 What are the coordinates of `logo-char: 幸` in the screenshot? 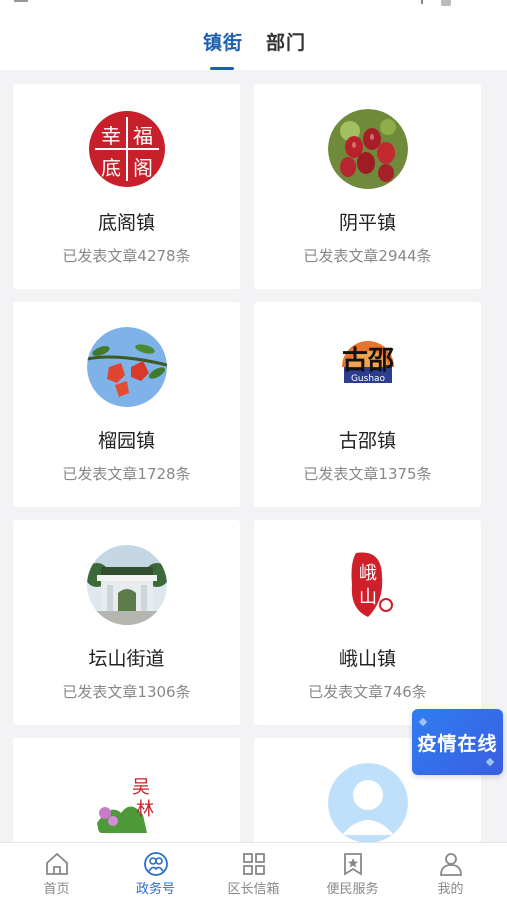 It's located at (111, 136).